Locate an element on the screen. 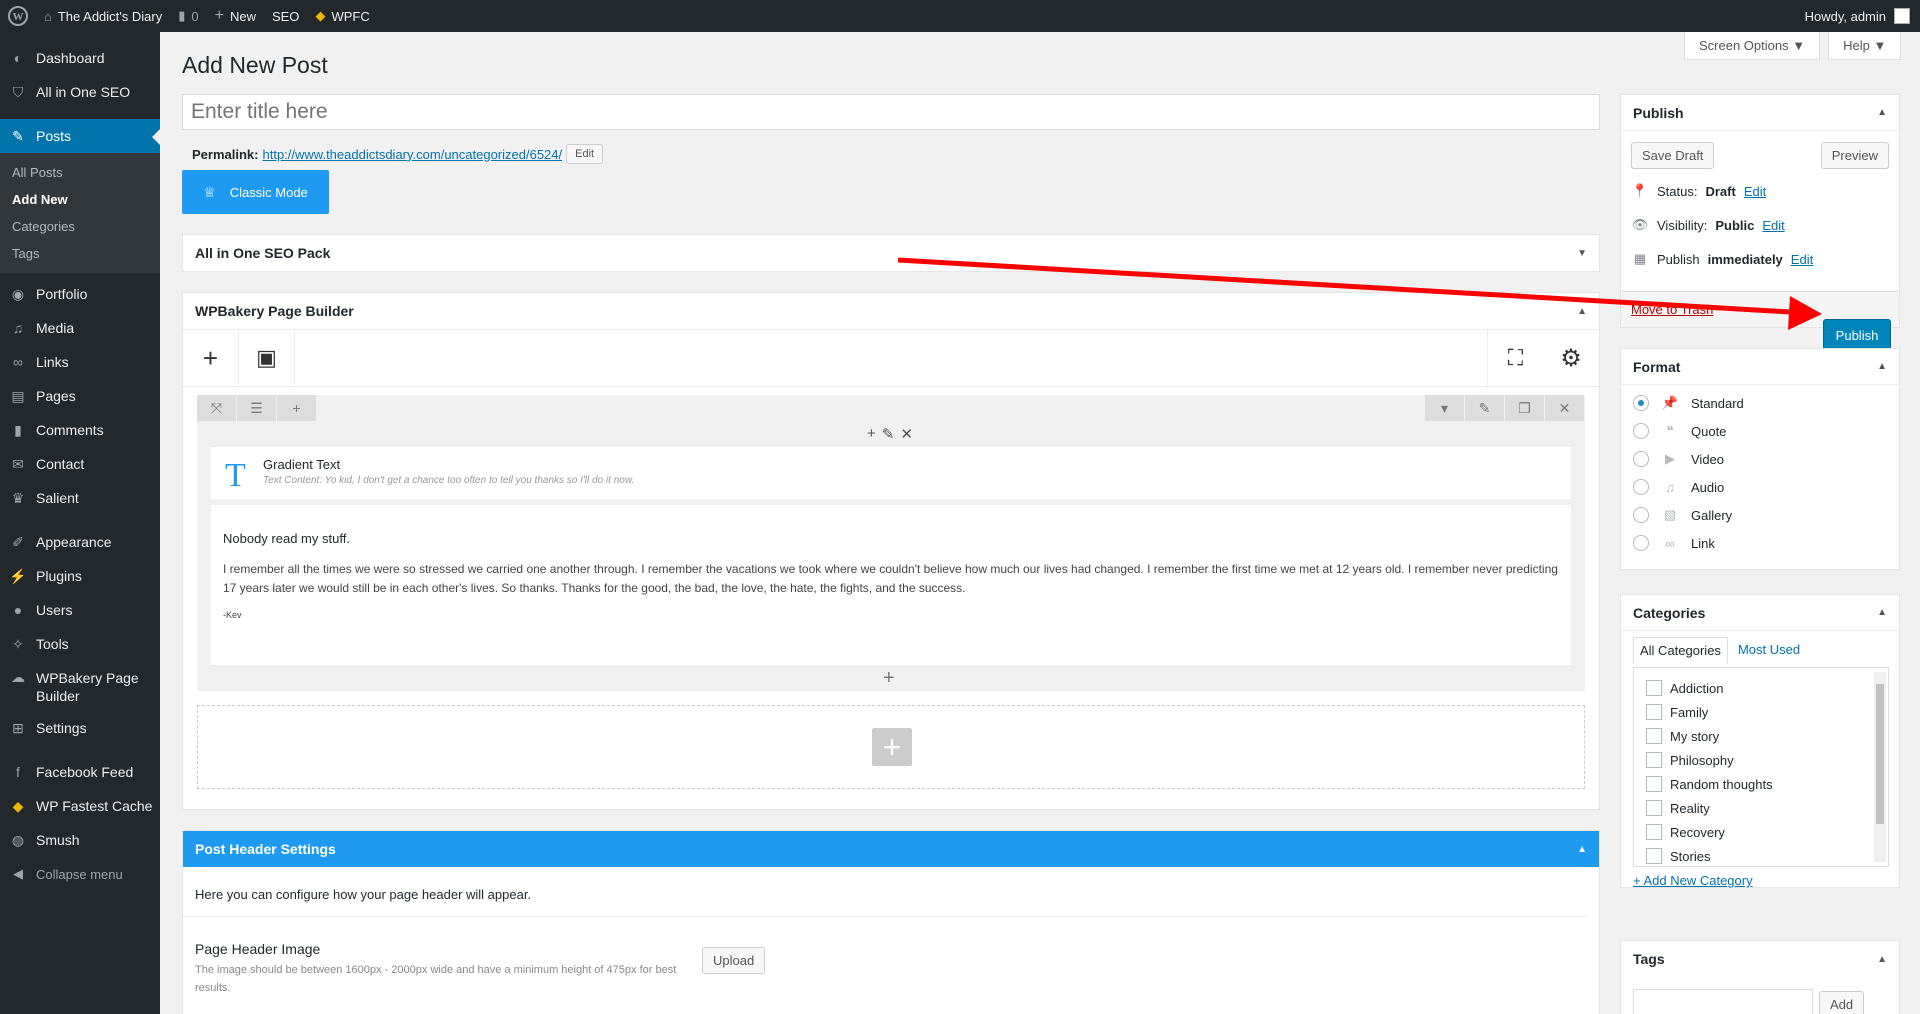 The width and height of the screenshot is (1920, 1014). wpbakery-header: WPBakery Page Builder ▲ is located at coordinates (891, 311).